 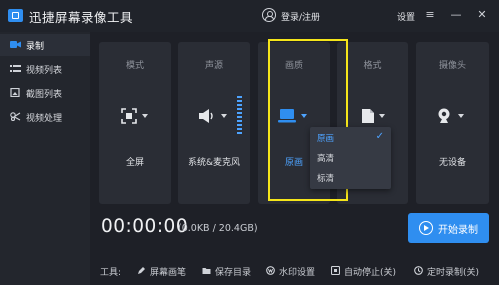 What do you see at coordinates (270, 270) in the screenshot?
I see `watermark-icon` at bounding box center [270, 270].